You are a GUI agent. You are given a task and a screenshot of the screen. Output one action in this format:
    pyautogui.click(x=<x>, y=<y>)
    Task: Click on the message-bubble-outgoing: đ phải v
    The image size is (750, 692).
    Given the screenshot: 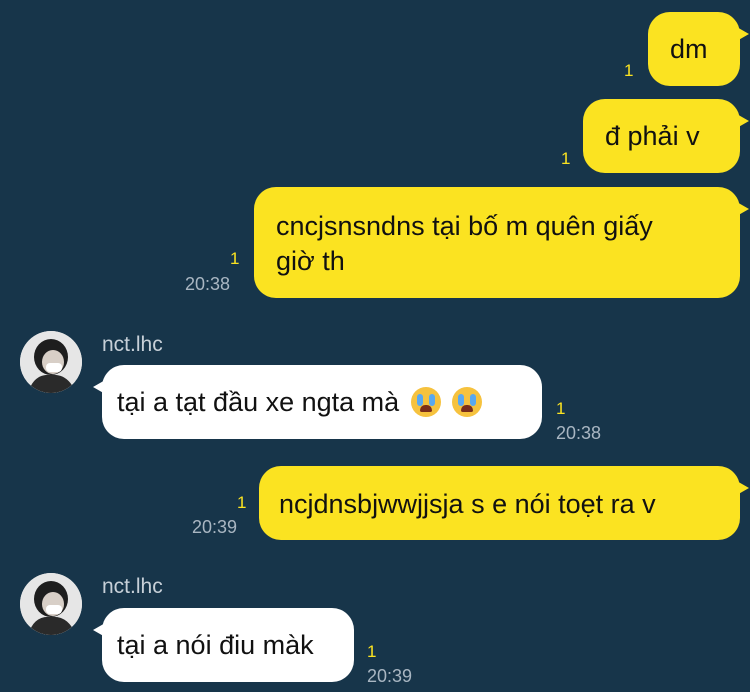 What is the action you would take?
    pyautogui.click(x=666, y=136)
    